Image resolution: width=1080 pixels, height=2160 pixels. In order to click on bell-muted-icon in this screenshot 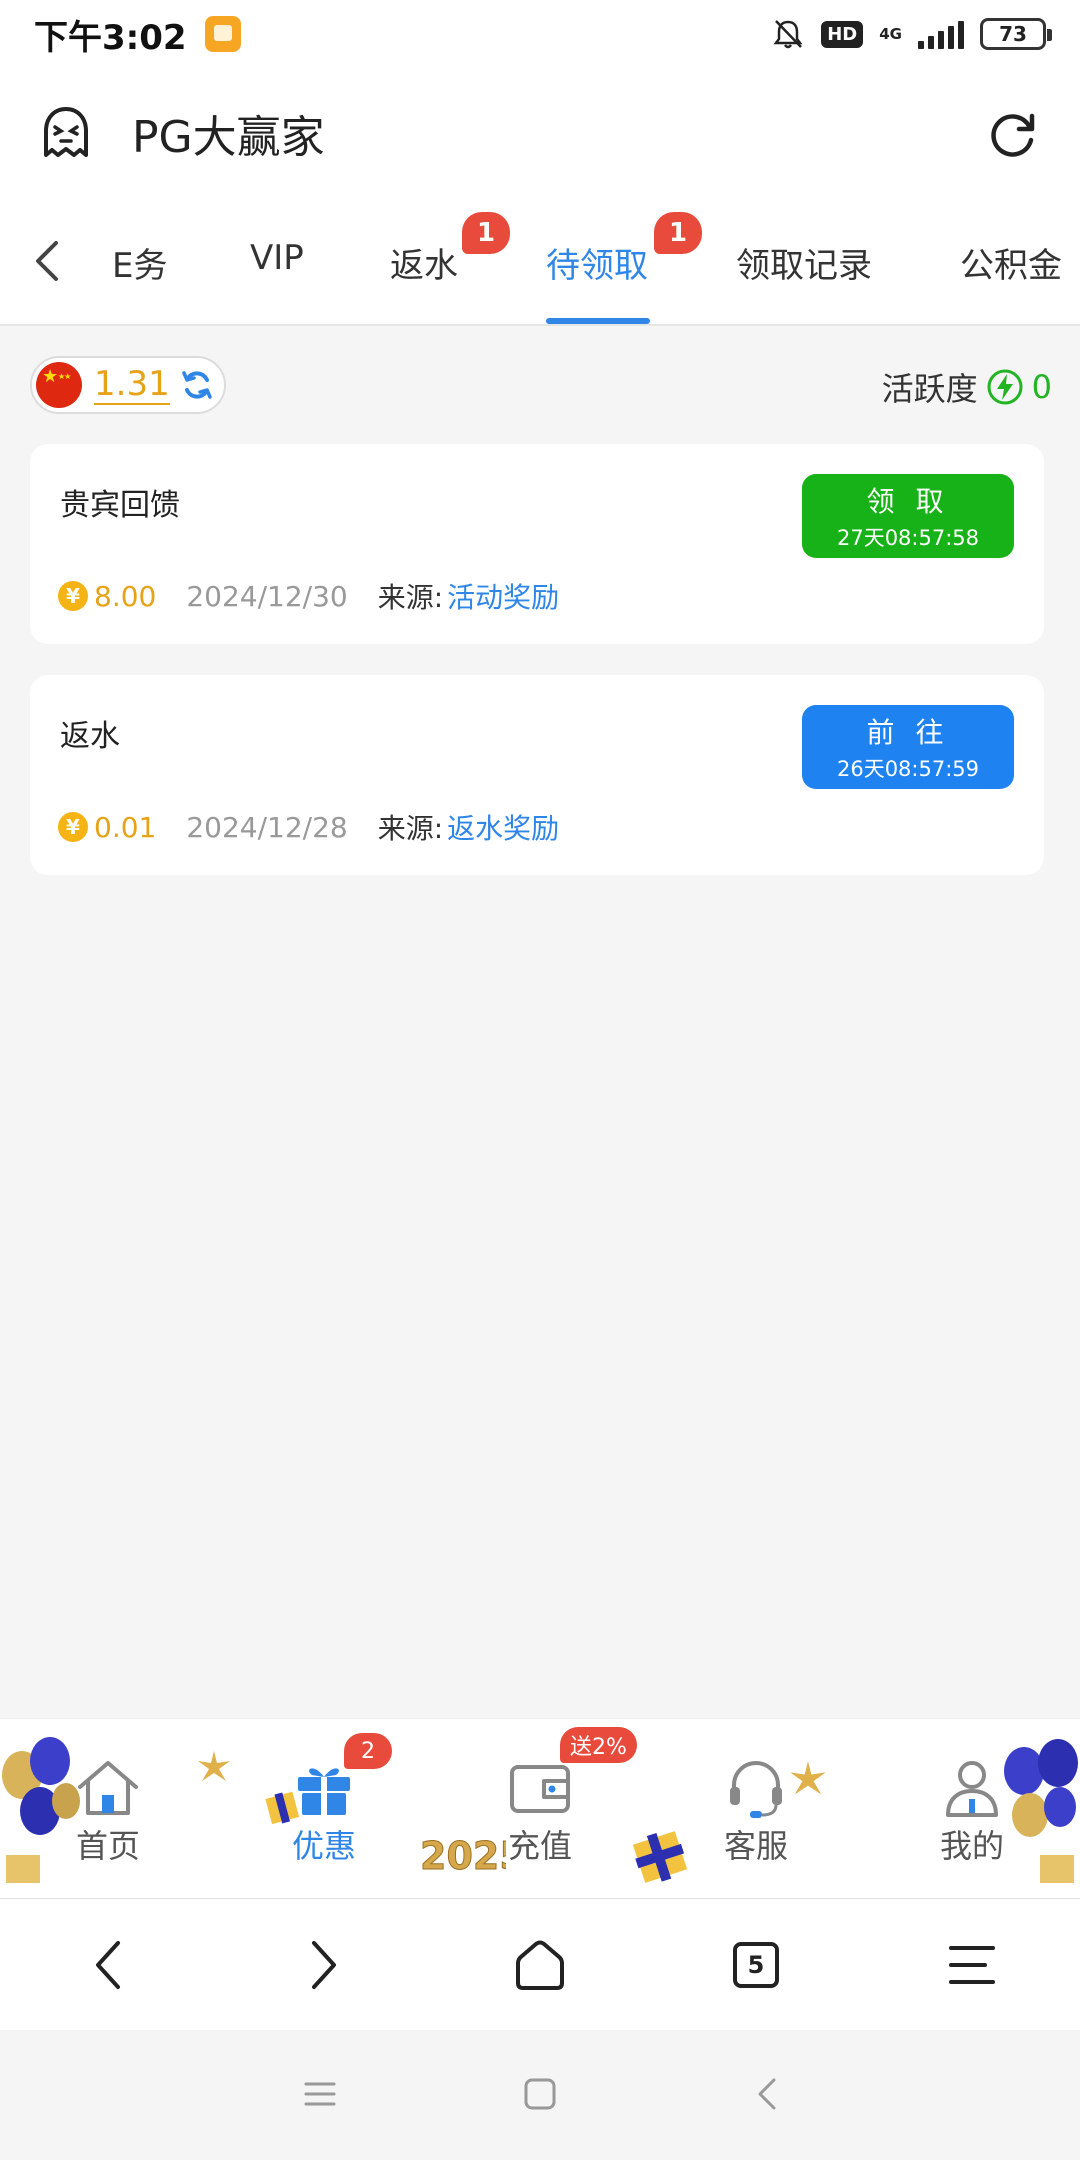, I will do `click(788, 34)`.